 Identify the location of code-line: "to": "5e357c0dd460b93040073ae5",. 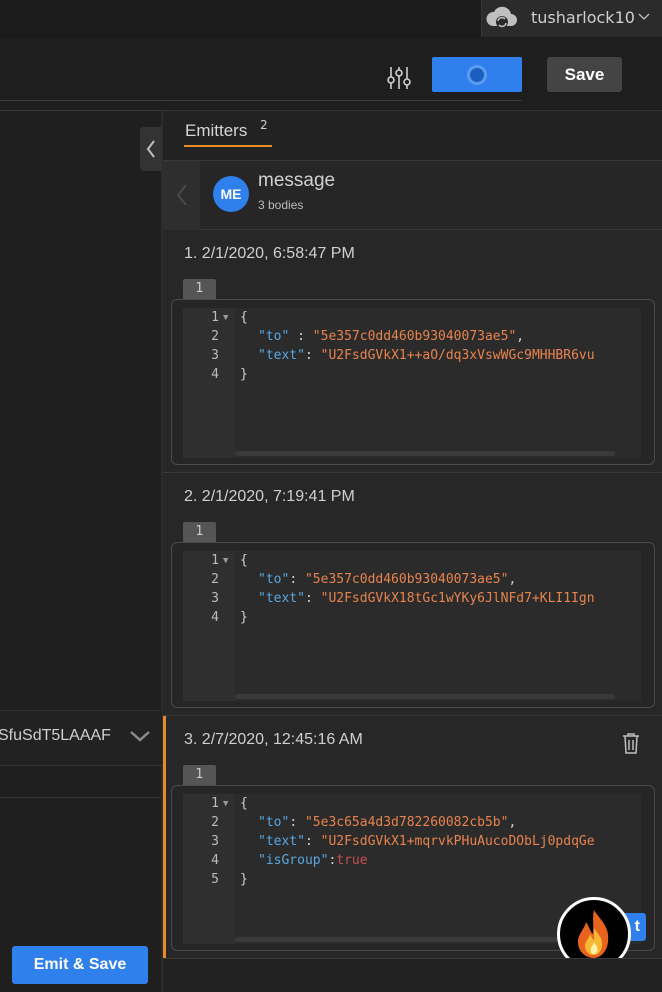
(387, 579).